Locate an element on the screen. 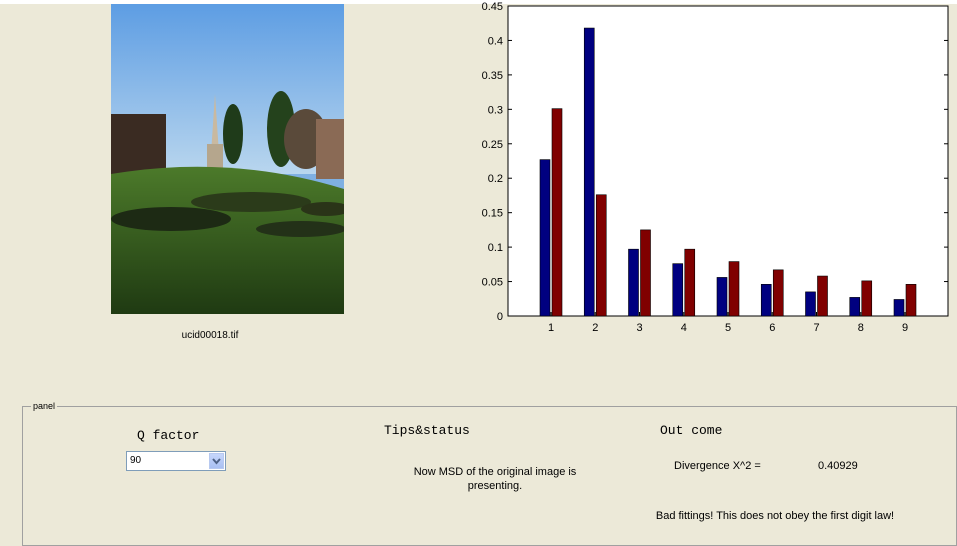  x-tick-label: 8 is located at coordinates (861, 328).